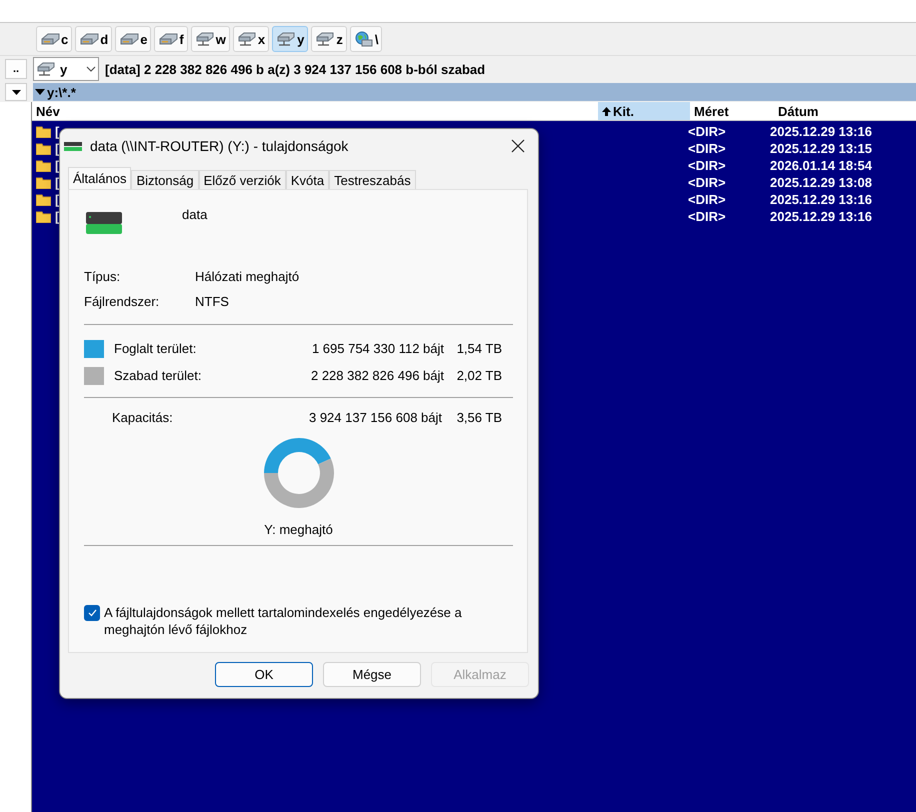 Image resolution: width=916 pixels, height=812 pixels. I want to click on check-icon, so click(92, 613).